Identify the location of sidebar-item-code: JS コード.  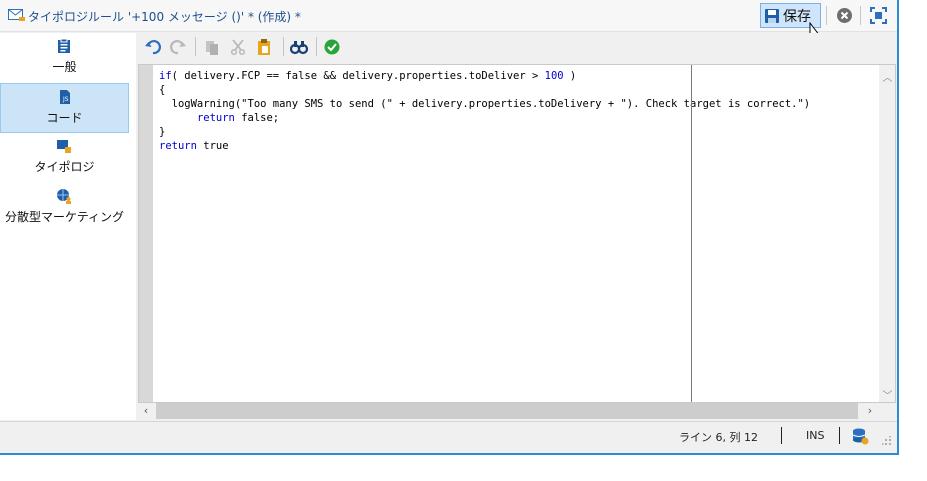
(64, 108).